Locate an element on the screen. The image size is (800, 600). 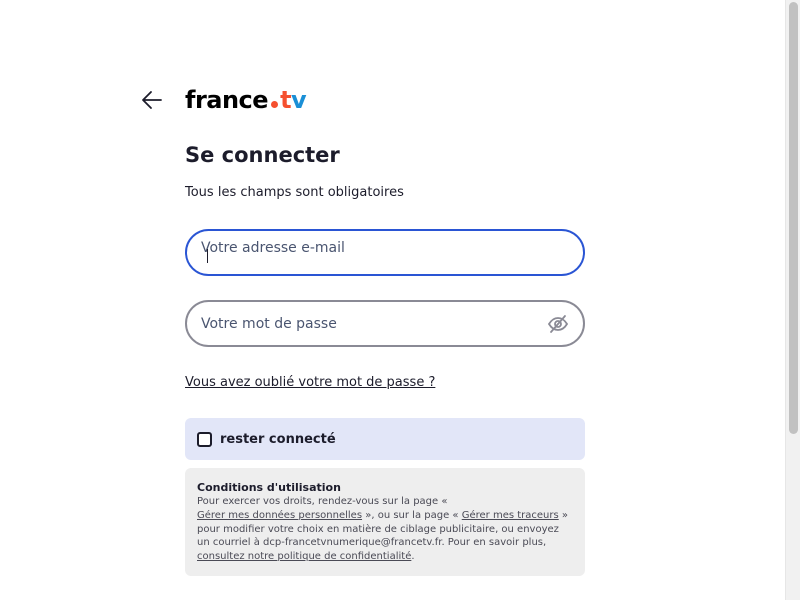
password-input is located at coordinates (367, 324).